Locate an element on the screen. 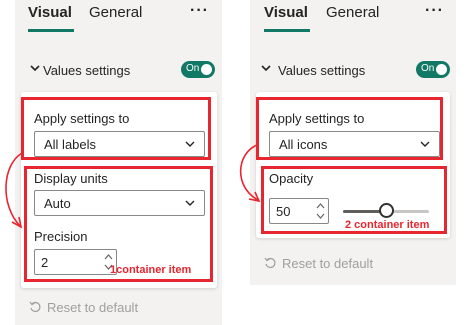 The width and height of the screenshot is (467, 325). display-units-label: Display units is located at coordinates (71, 178).